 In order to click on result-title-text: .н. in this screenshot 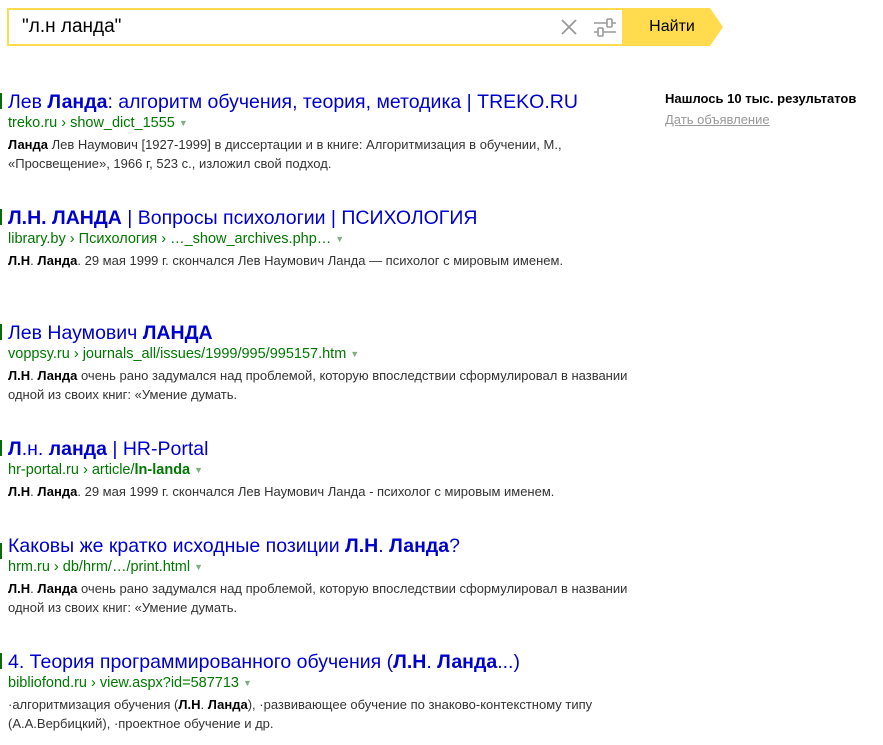, I will do `click(35, 449)`.